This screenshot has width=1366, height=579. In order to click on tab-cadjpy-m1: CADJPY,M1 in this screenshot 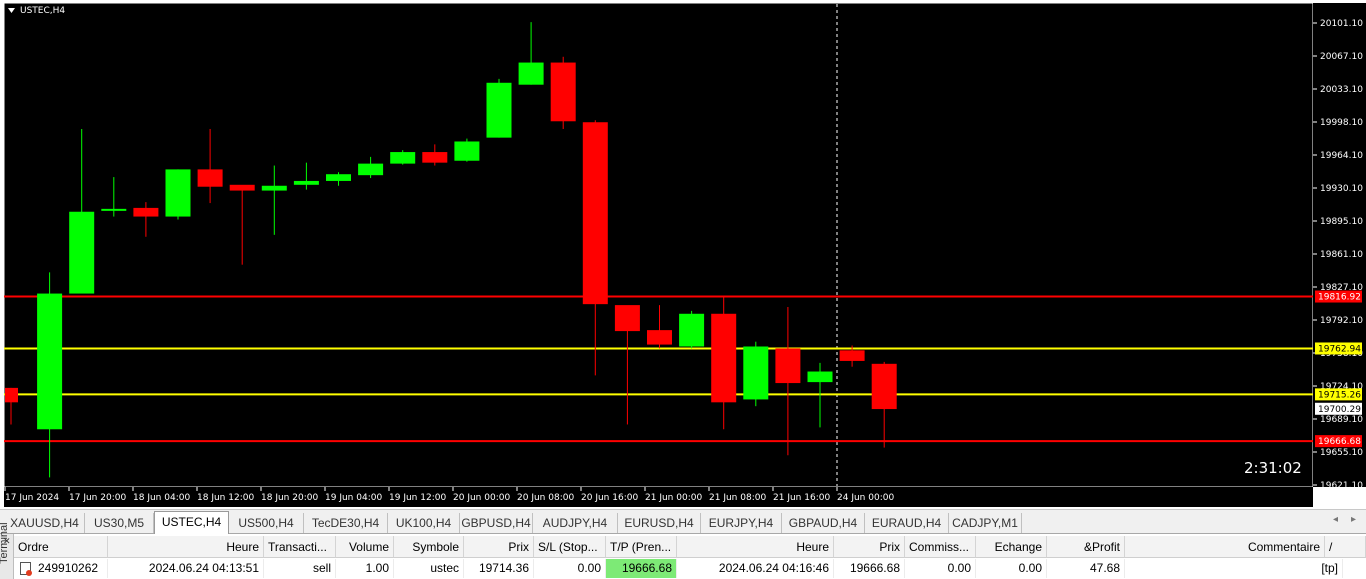, I will do `click(985, 523)`.